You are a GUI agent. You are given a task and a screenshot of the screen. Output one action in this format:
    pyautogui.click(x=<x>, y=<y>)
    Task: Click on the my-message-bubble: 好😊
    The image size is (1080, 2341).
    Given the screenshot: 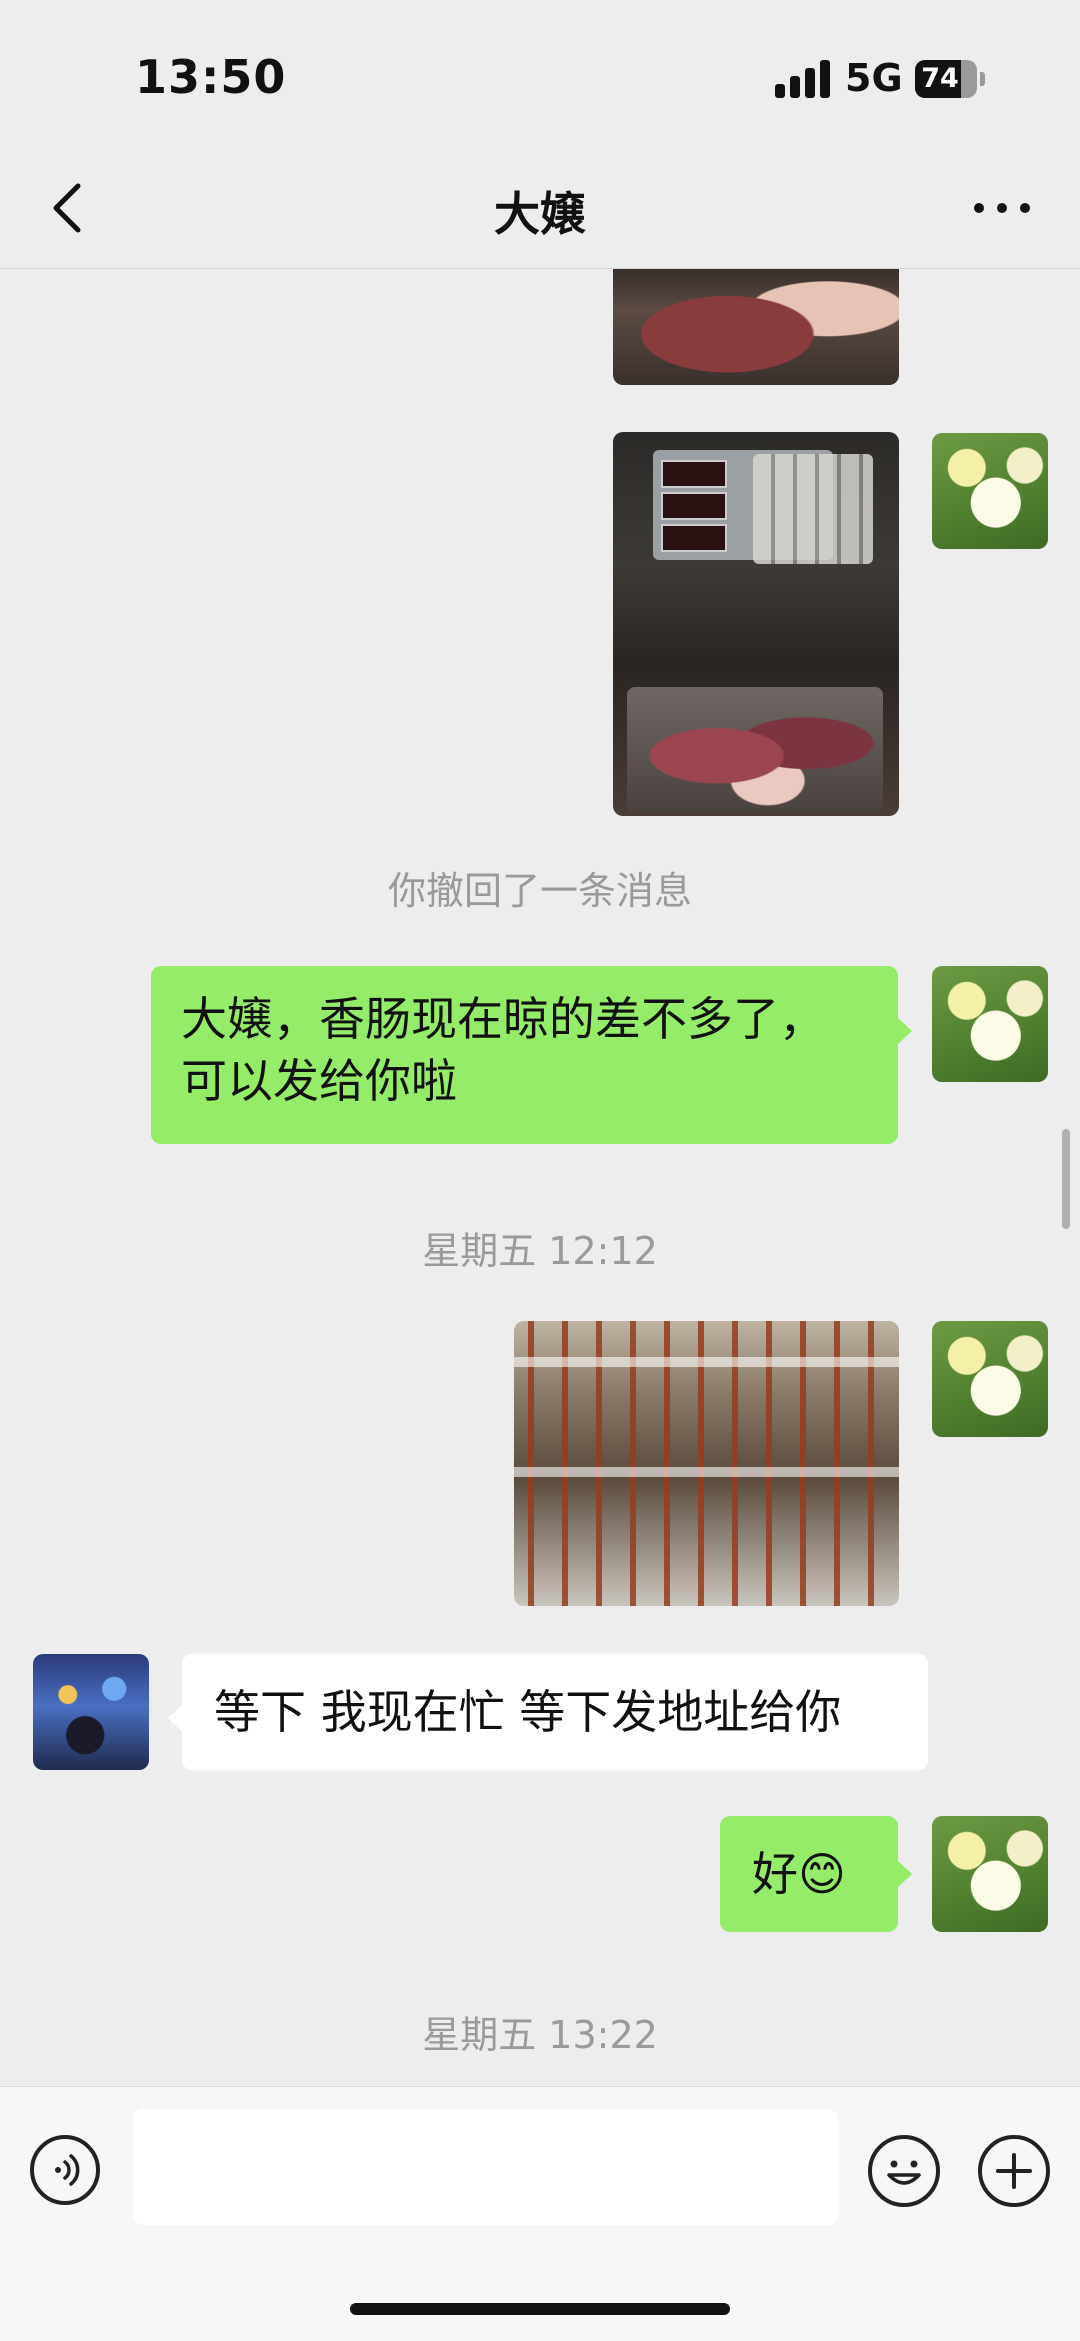 What is the action you would take?
    pyautogui.click(x=809, y=1874)
    